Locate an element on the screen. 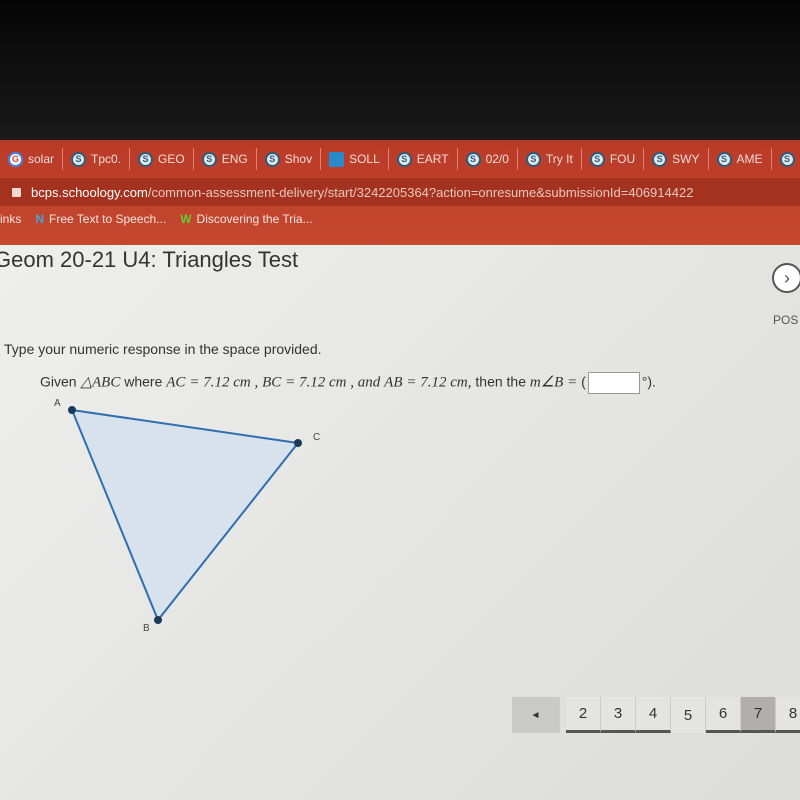 This screenshot has height=800, width=800. w-icon: W is located at coordinates (186, 219).